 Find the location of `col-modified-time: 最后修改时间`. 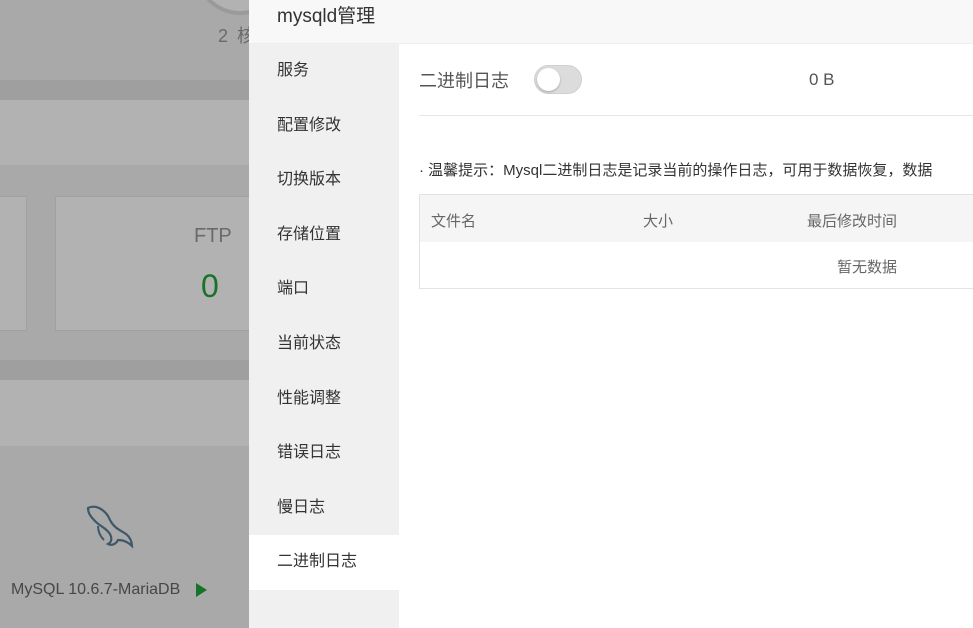

col-modified-time: 最后修改时间 is located at coordinates (852, 221).